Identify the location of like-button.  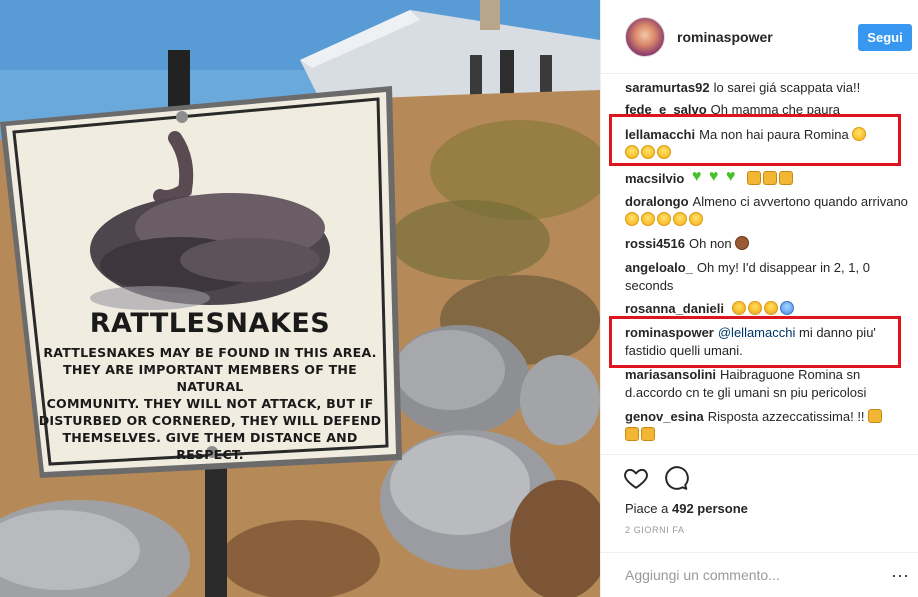
(636, 478).